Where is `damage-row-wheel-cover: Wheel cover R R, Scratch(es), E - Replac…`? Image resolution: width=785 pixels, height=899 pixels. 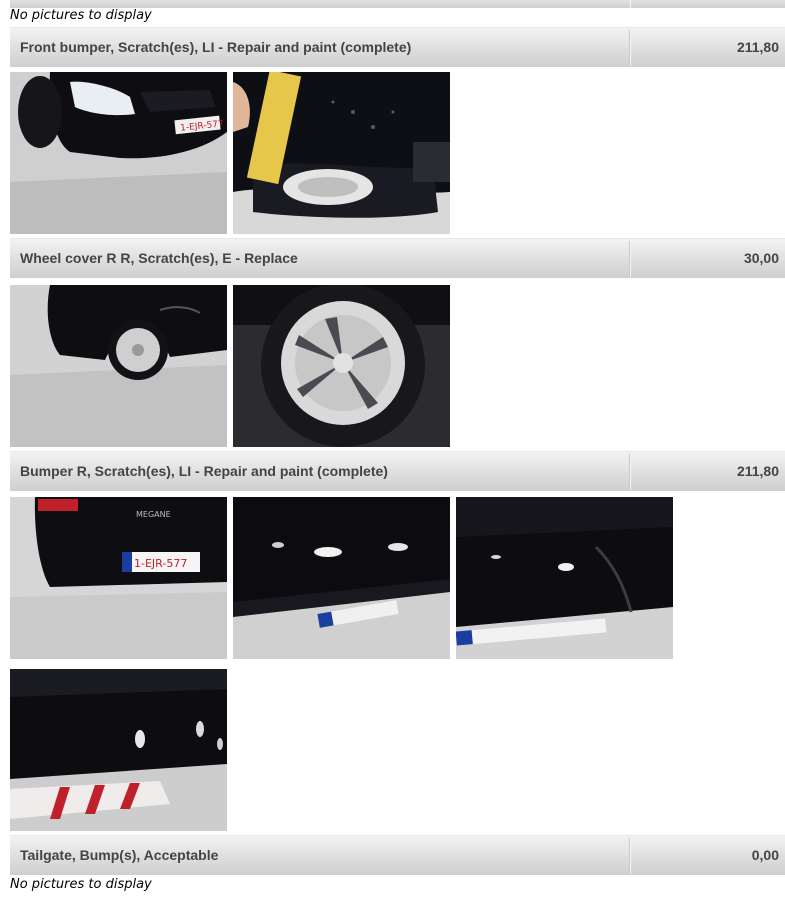 damage-row-wheel-cover: Wheel cover R R, Scratch(es), E - Replac… is located at coordinates (397, 258).